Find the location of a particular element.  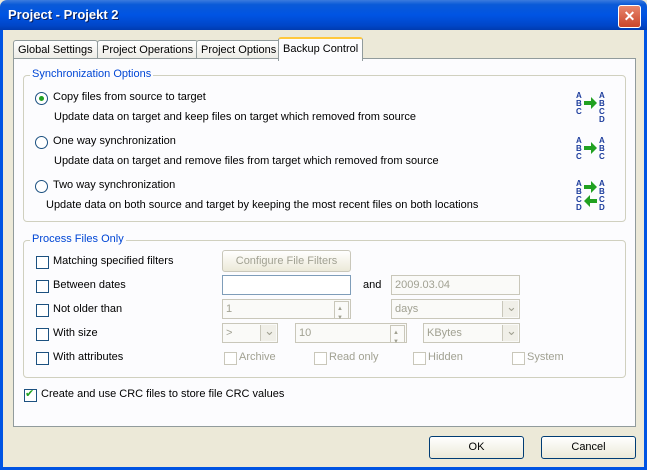

copy-sync-icon: A B C A B C D is located at coordinates (590, 107).